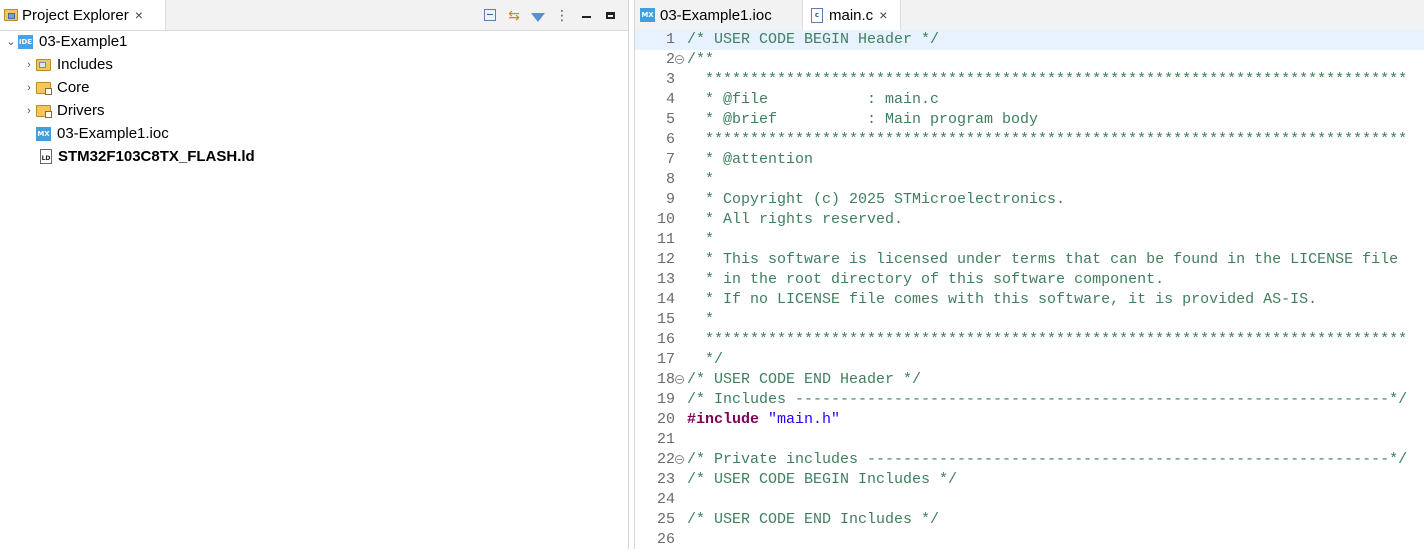  I want to click on tree-item-project: ⌄ IDE 03-Example1, so click(314, 41).